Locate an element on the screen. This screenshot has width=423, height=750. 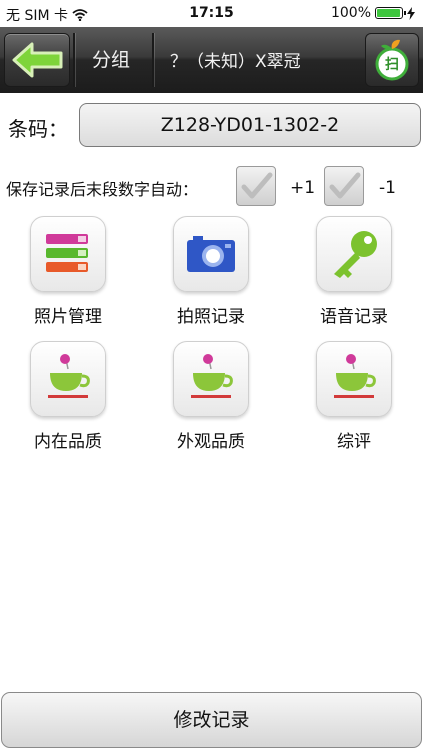
battery-fill is located at coordinates (388, 13).